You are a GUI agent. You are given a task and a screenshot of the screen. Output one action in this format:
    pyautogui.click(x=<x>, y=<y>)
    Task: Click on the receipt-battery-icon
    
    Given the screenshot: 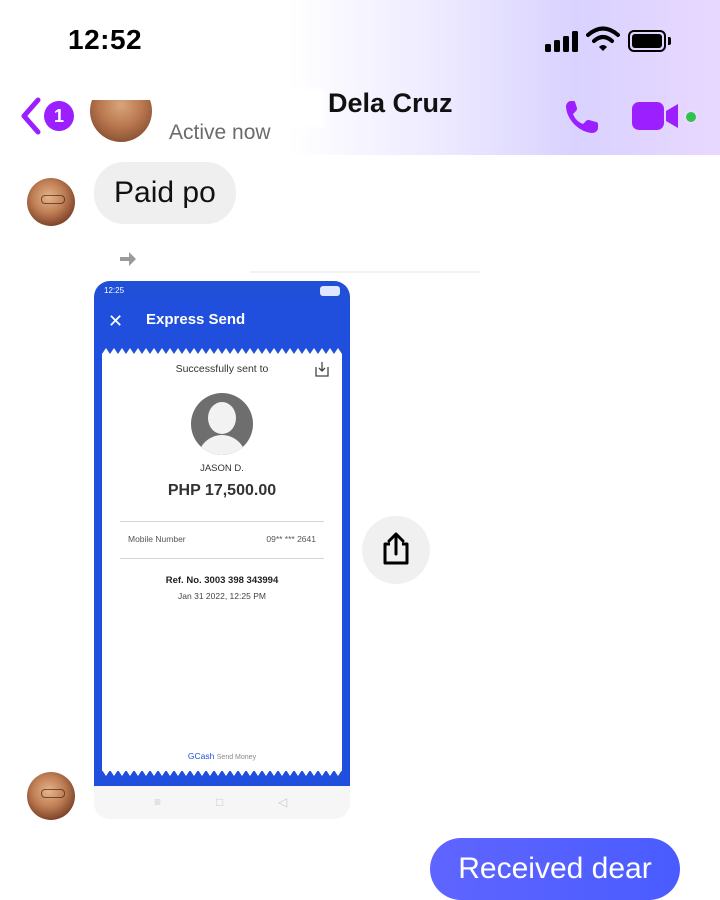 What is the action you would take?
    pyautogui.click(x=330, y=291)
    